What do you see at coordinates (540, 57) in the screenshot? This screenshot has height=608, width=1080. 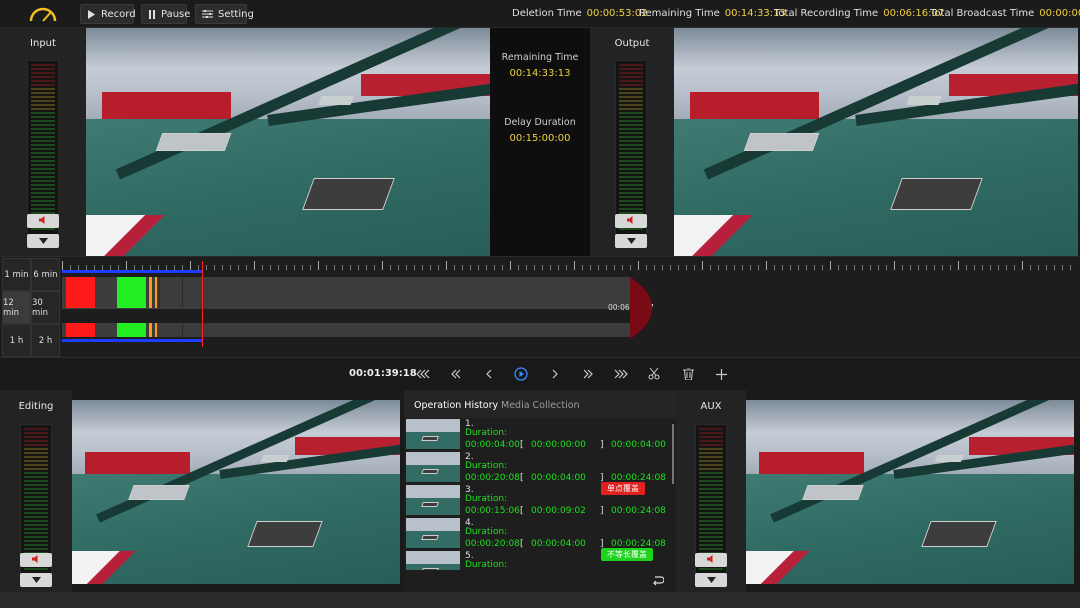 I see `info-remaining-label: Remaining Time` at bounding box center [540, 57].